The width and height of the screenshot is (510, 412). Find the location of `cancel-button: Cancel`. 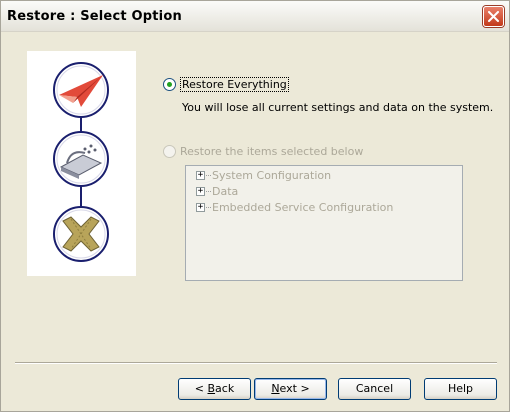

cancel-button: Cancel is located at coordinates (374, 389).